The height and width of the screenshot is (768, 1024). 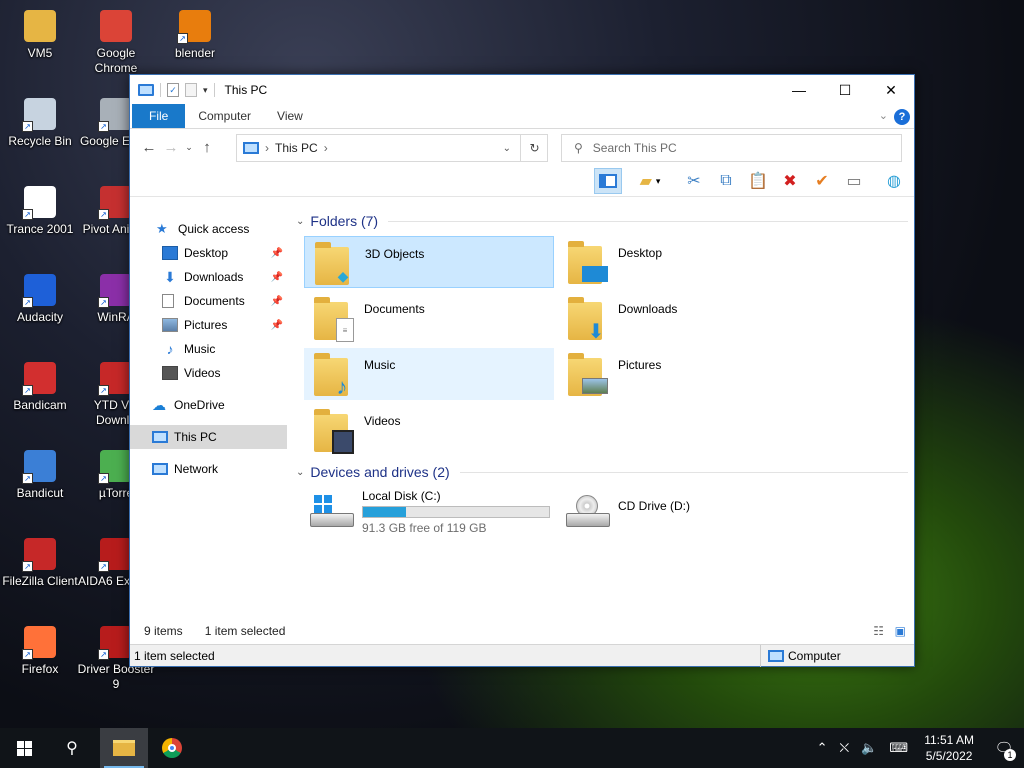 What do you see at coordinates (208, 469) in the screenshot?
I see `nav-network: Network` at bounding box center [208, 469].